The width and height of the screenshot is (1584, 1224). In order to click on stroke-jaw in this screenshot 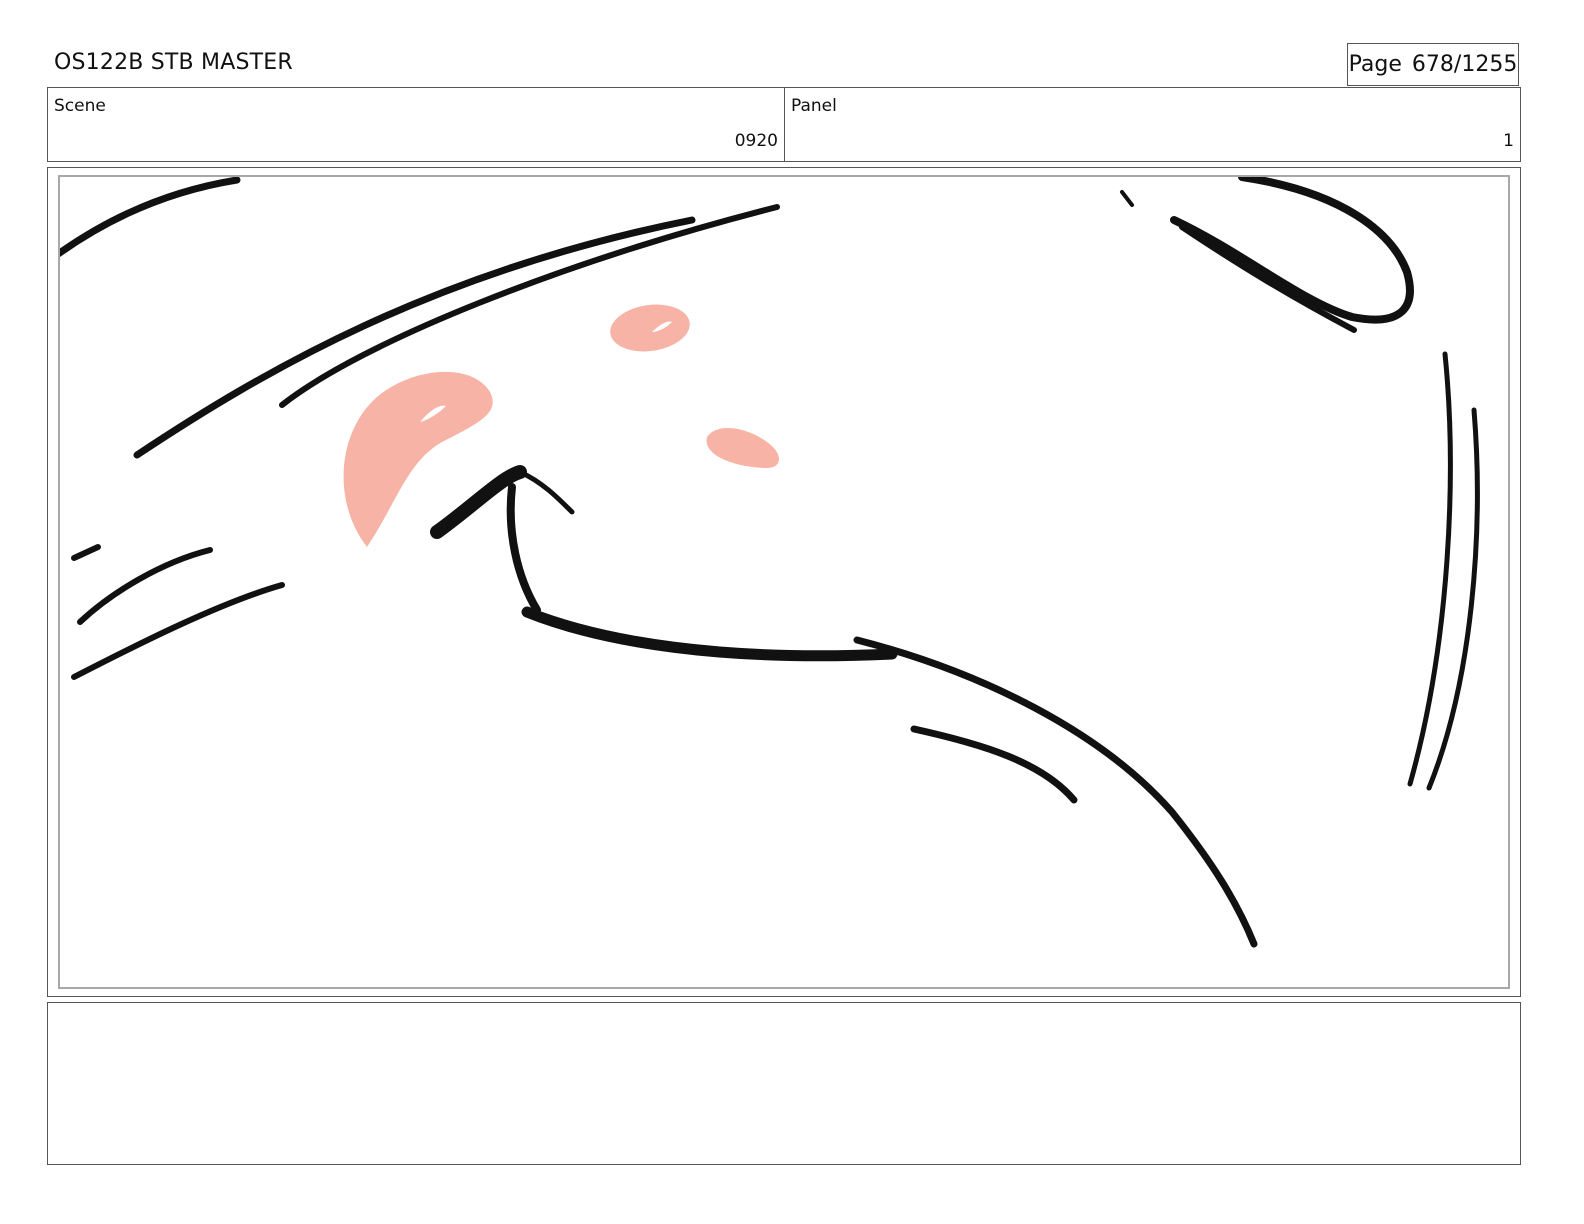, I will do `click(1055, 792)`.